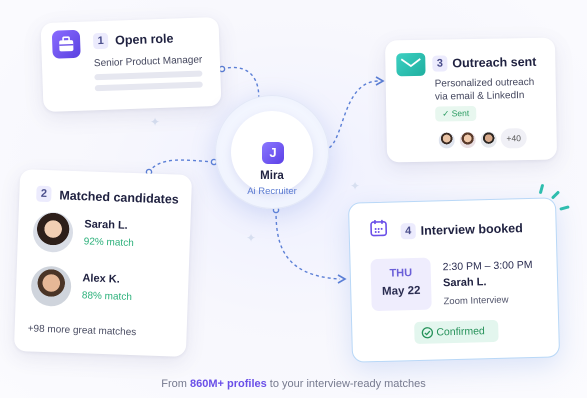 Image resolution: width=587 pixels, height=398 pixels. Describe the element at coordinates (401, 273) in the screenshot. I see `interview-day: THU` at that location.